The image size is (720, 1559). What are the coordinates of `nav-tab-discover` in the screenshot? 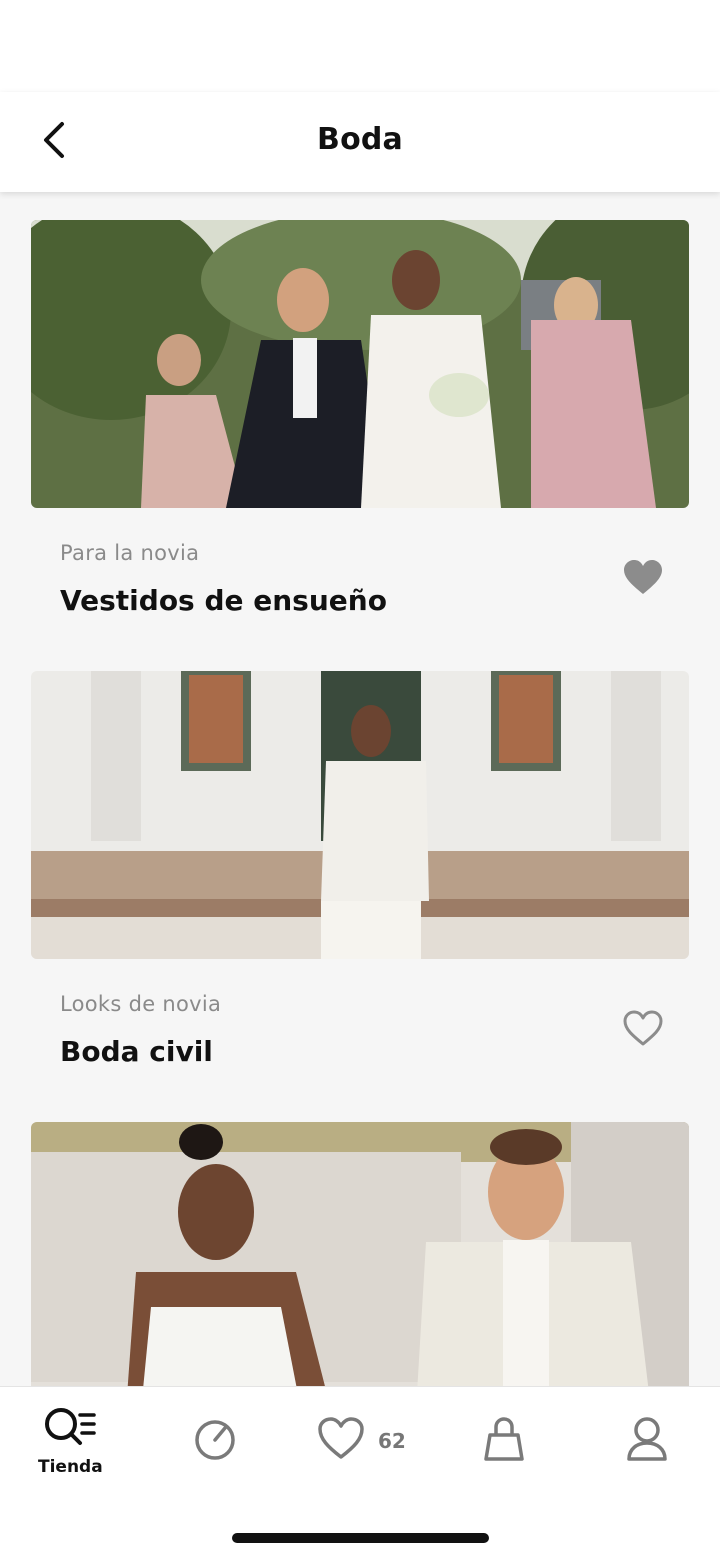 It's located at (215, 1440).